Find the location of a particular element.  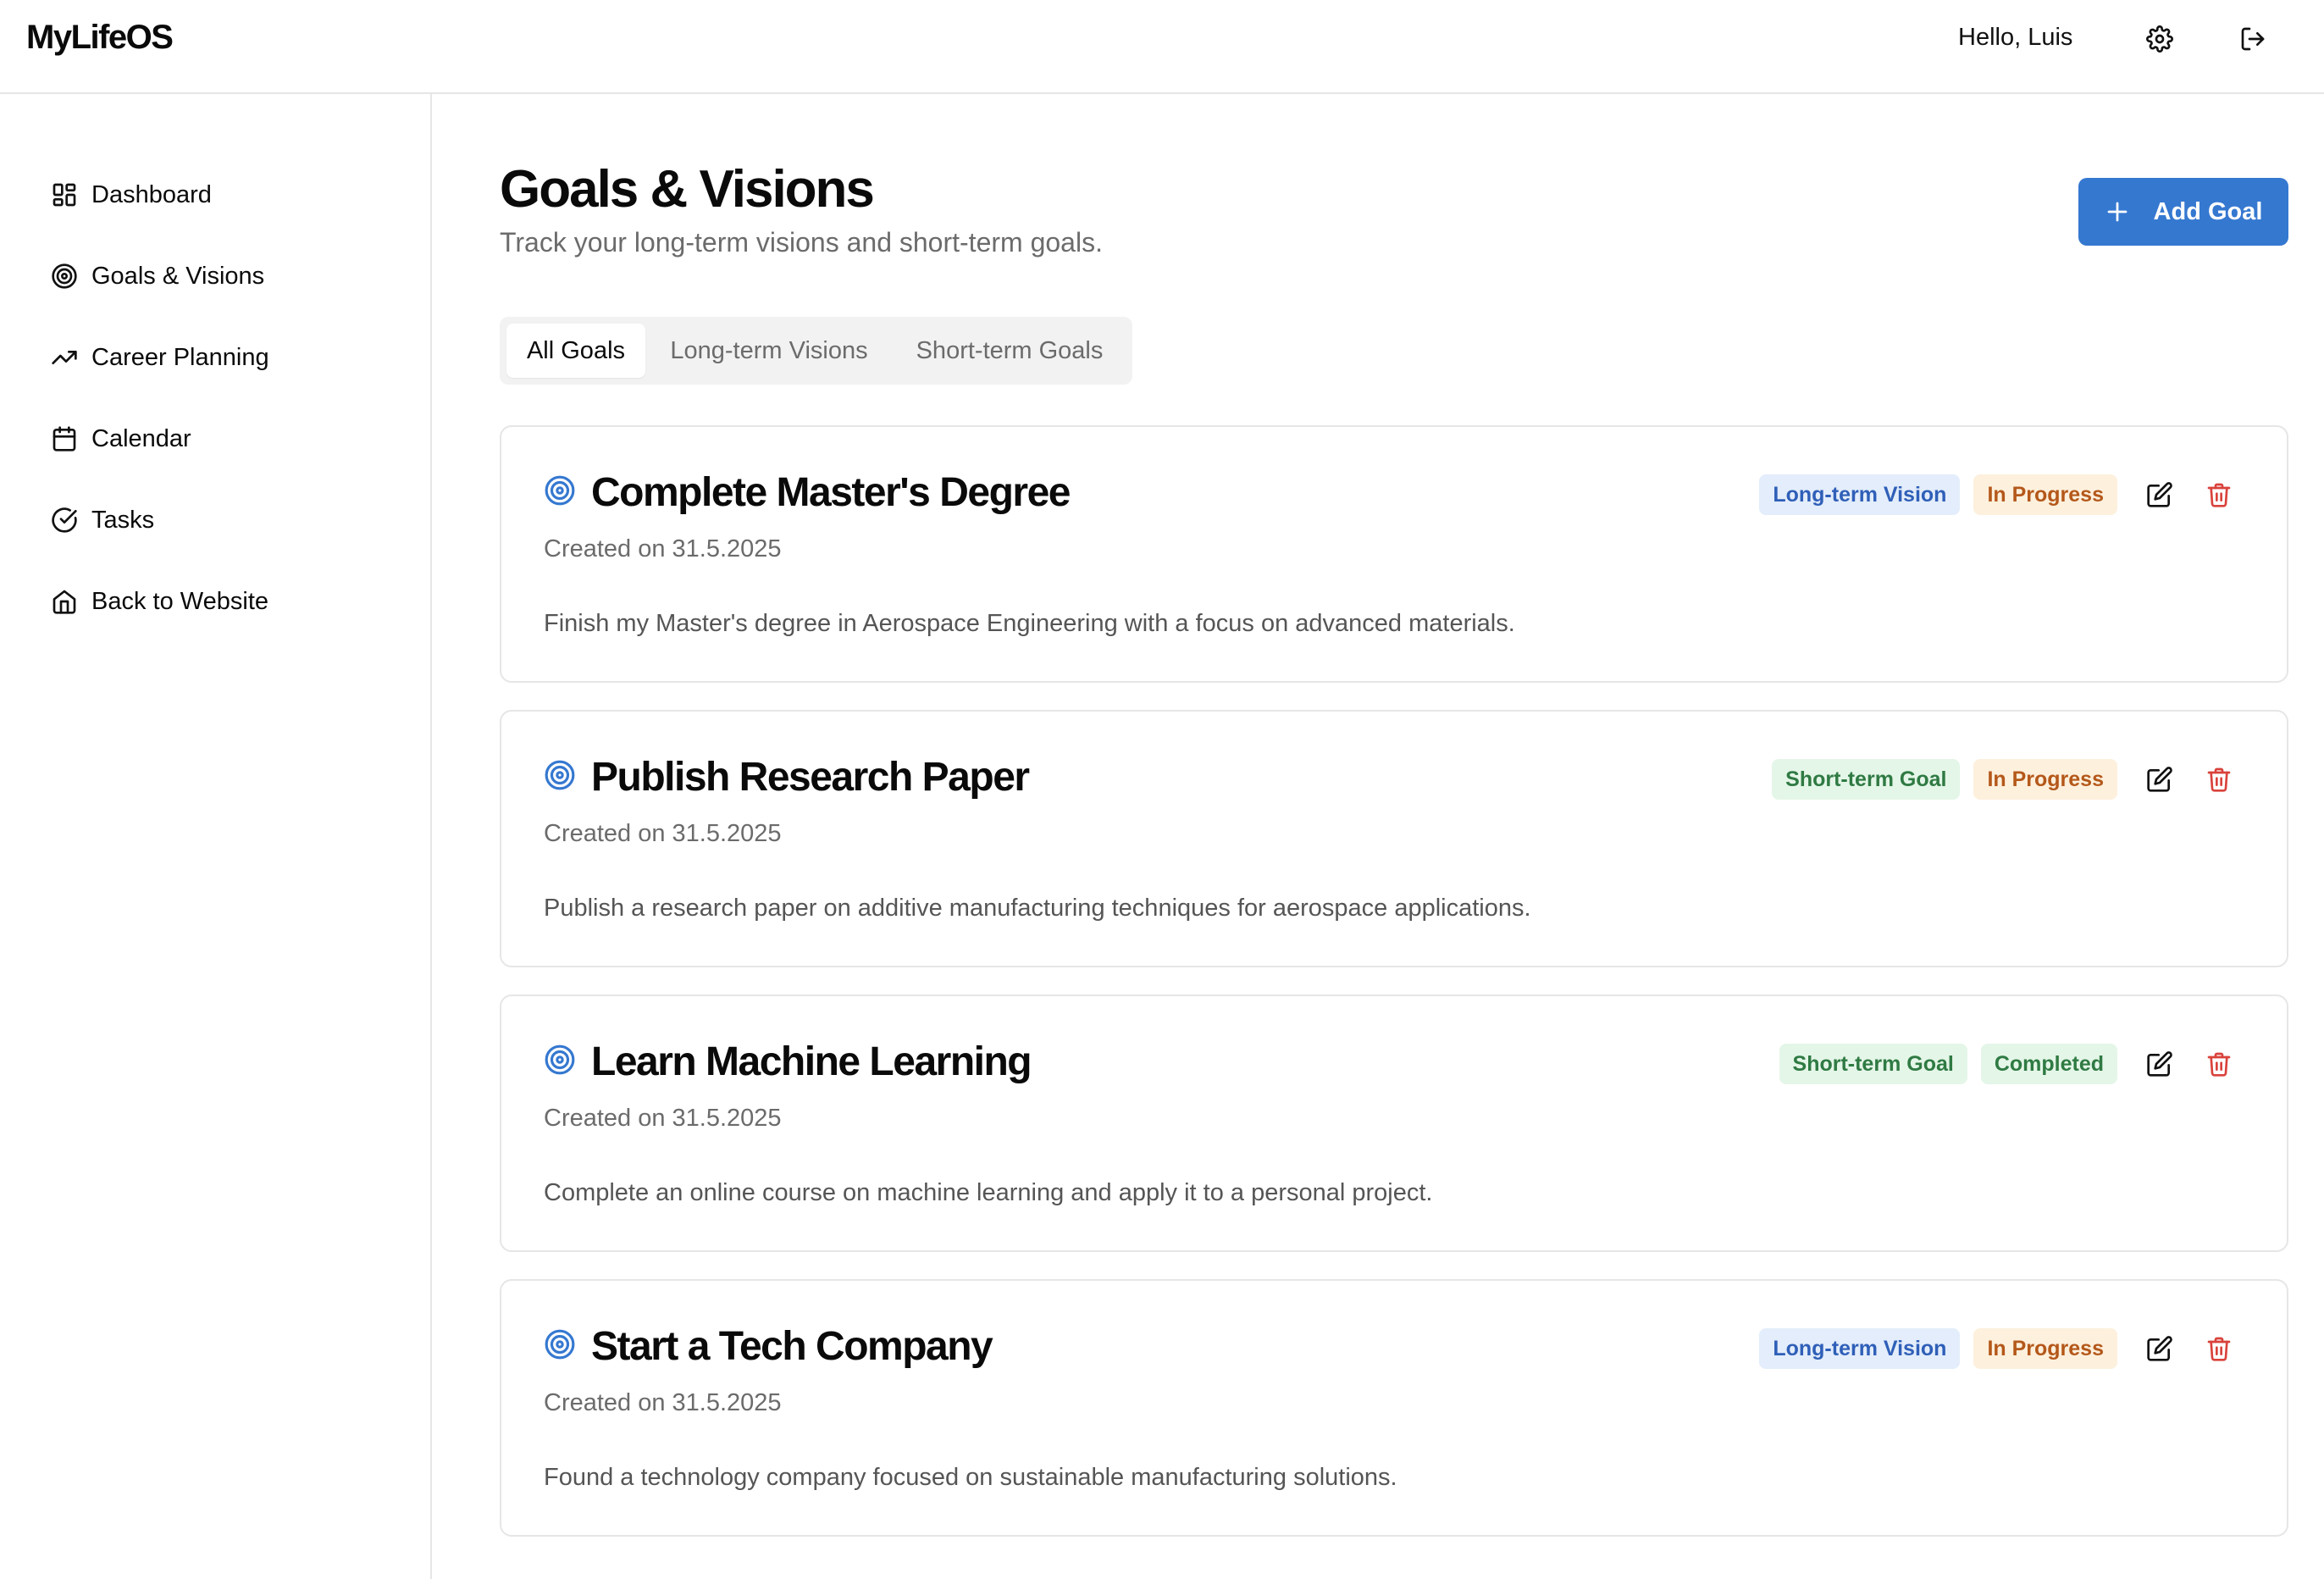

goal-title: Learn Machine Learning is located at coordinates (812, 1061).